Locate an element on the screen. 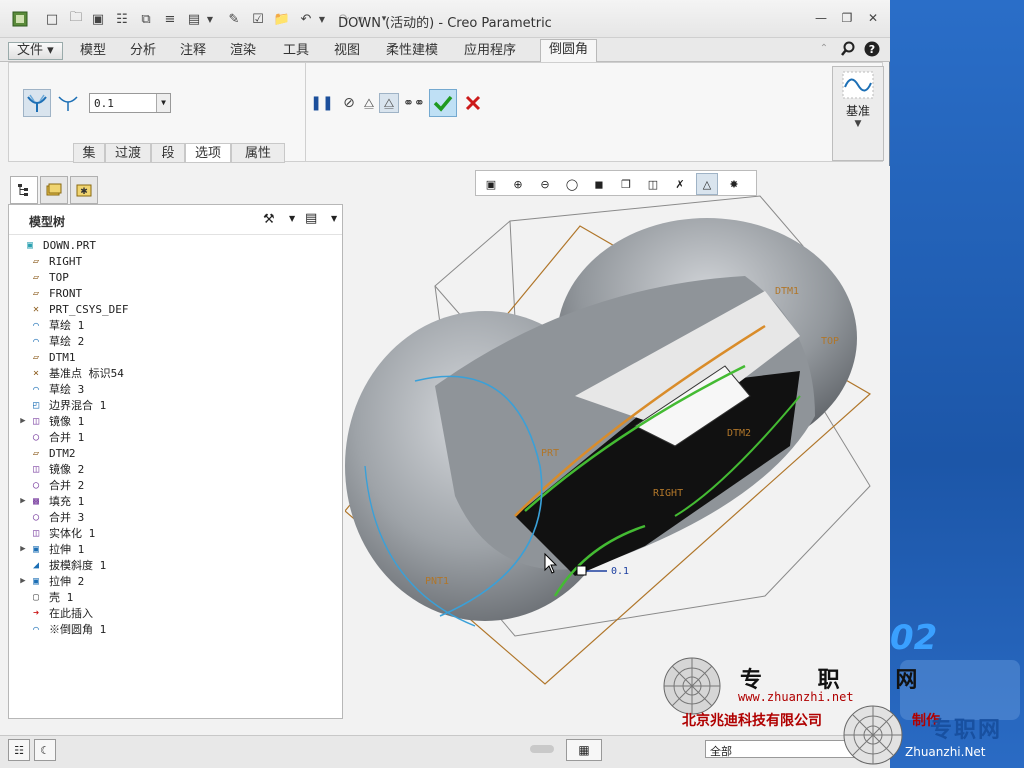 The image size is (1024, 768). tab-applications: 应用程序 is located at coordinates (490, 51).